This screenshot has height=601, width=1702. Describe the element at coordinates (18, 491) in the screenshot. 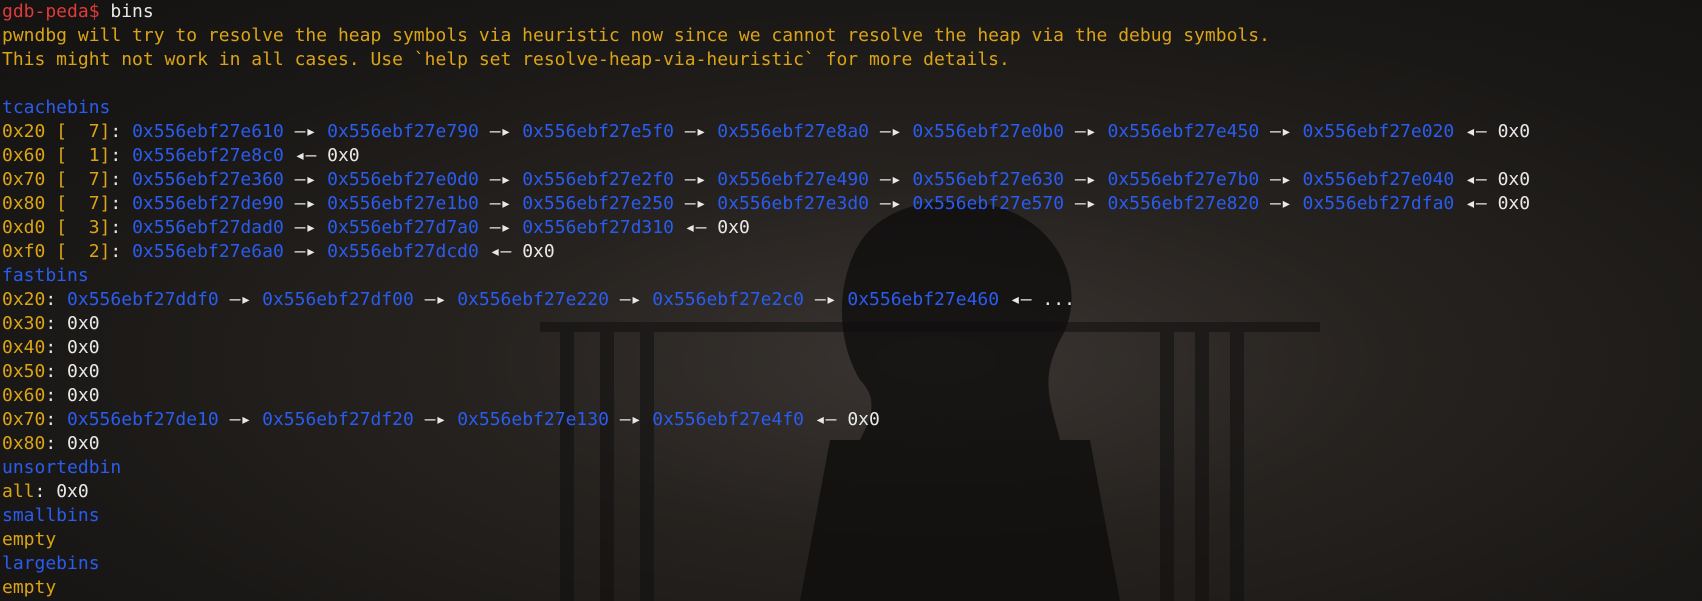

I see `output-text: all` at that location.